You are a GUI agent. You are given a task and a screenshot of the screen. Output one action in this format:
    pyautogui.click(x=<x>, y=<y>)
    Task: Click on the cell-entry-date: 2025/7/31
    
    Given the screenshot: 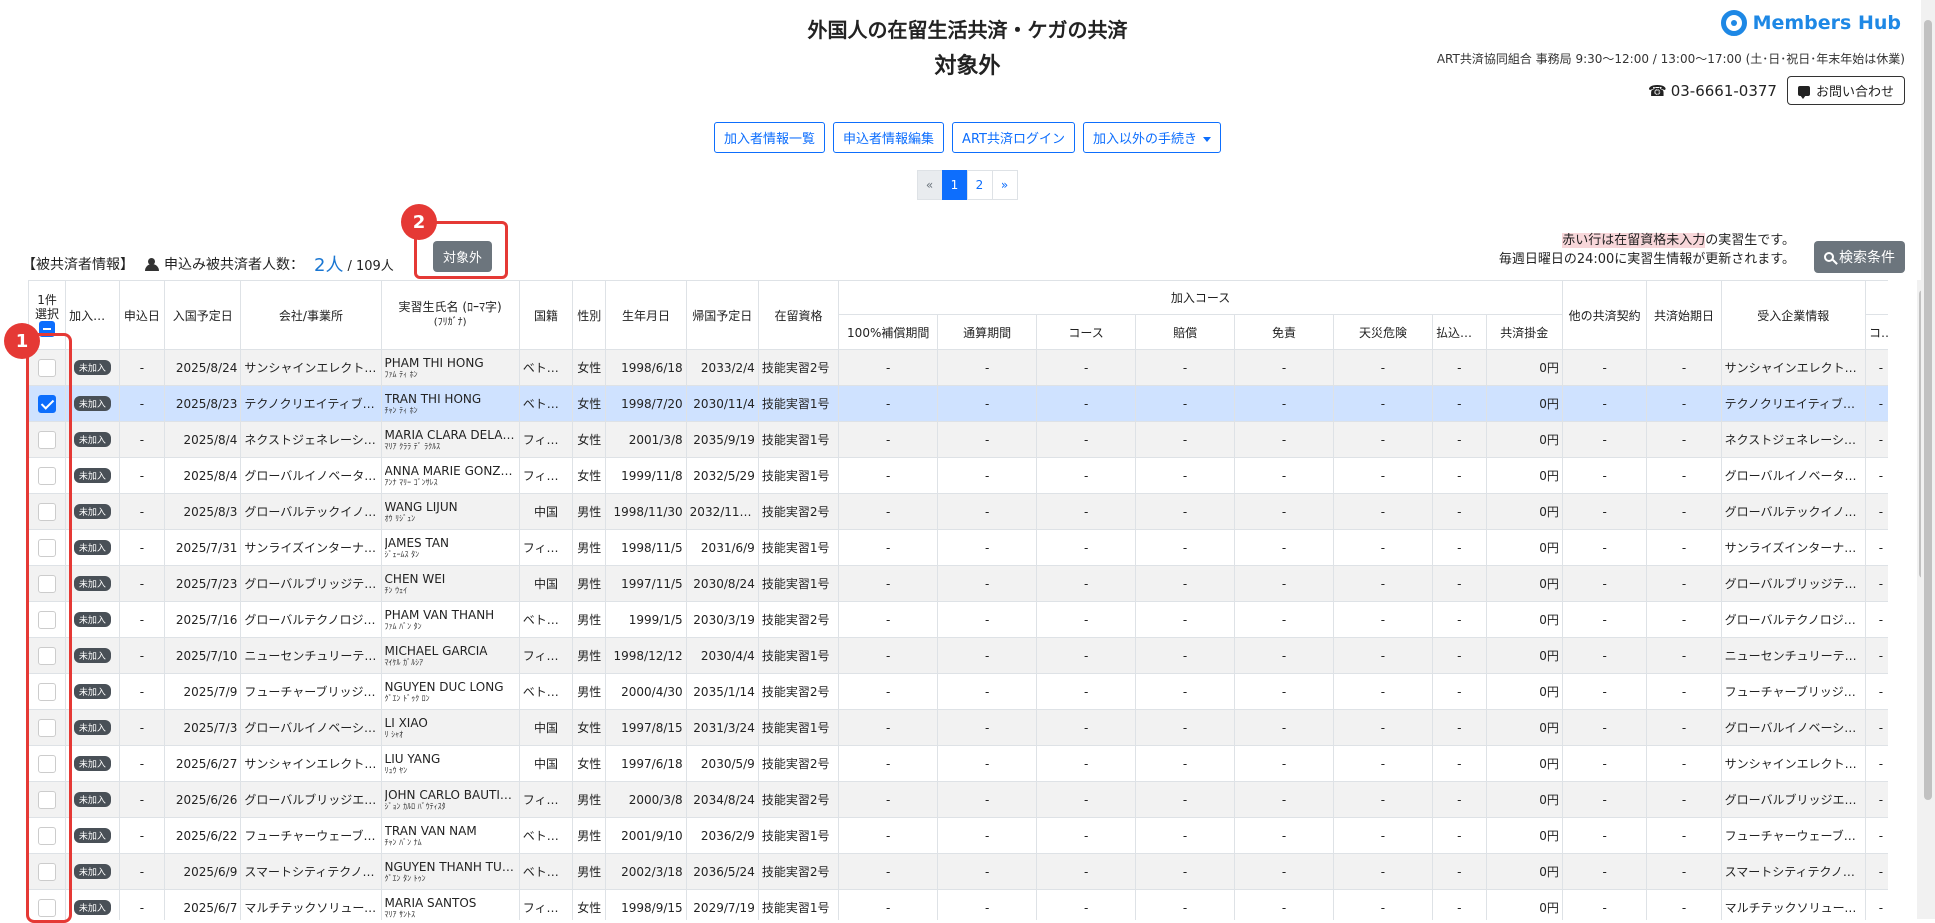 What is the action you would take?
    pyautogui.click(x=203, y=547)
    